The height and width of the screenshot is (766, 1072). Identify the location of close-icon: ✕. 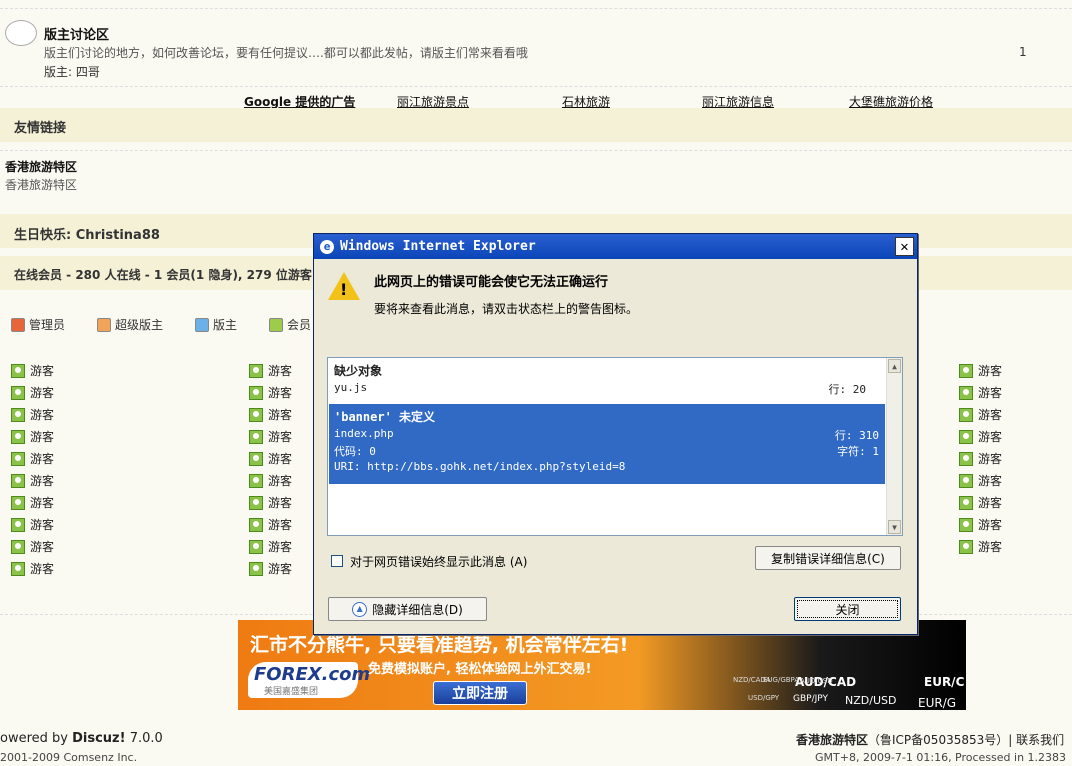
(904, 246).